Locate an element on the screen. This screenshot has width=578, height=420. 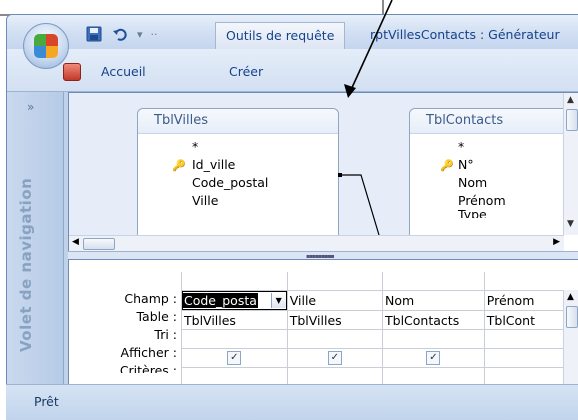
qat-more-icon: ·· is located at coordinates (154, 34).